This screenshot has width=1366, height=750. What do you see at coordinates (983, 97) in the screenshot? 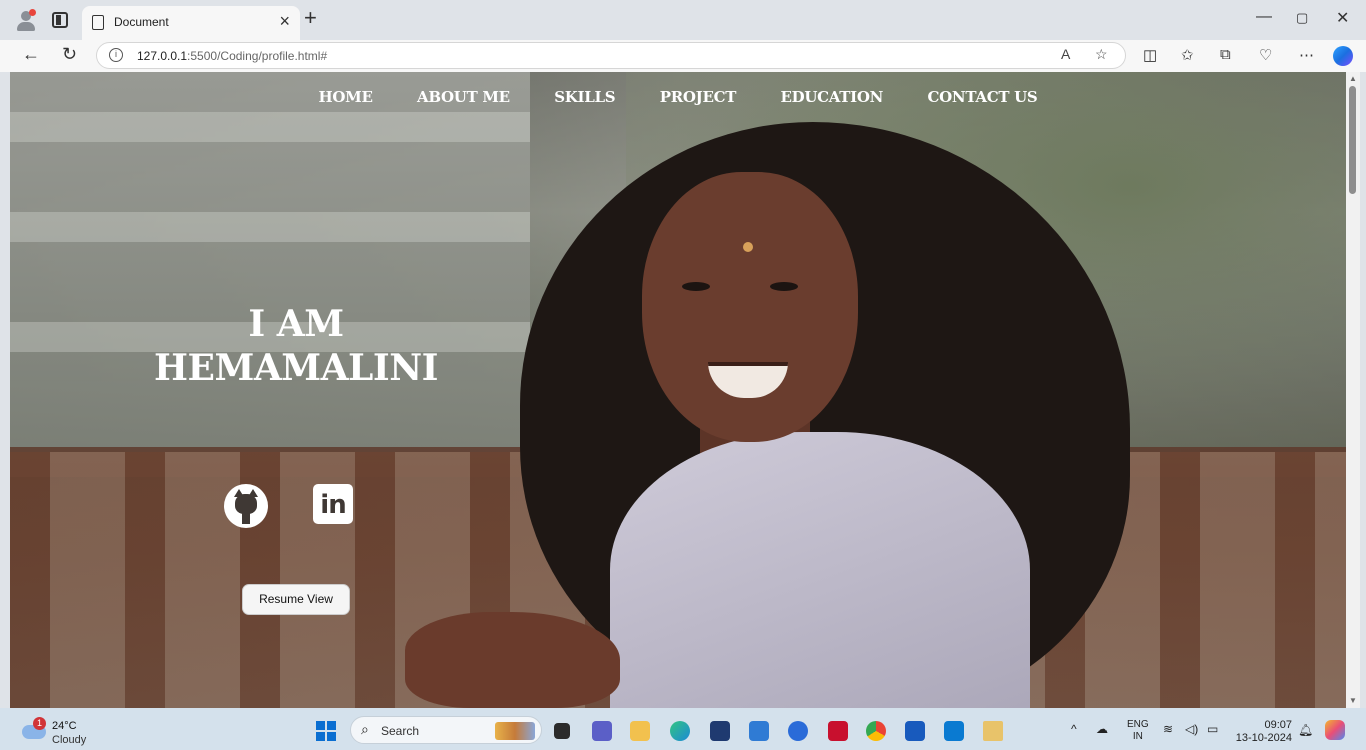
I see `nav-contact-us: CONTACT US` at bounding box center [983, 97].